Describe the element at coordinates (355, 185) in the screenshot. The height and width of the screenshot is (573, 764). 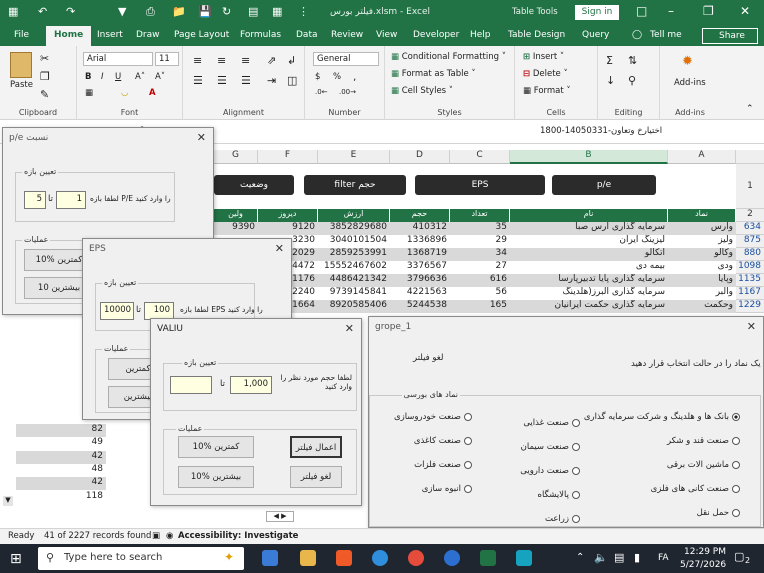
I see `volume-filter-button: filter حجم` at that location.